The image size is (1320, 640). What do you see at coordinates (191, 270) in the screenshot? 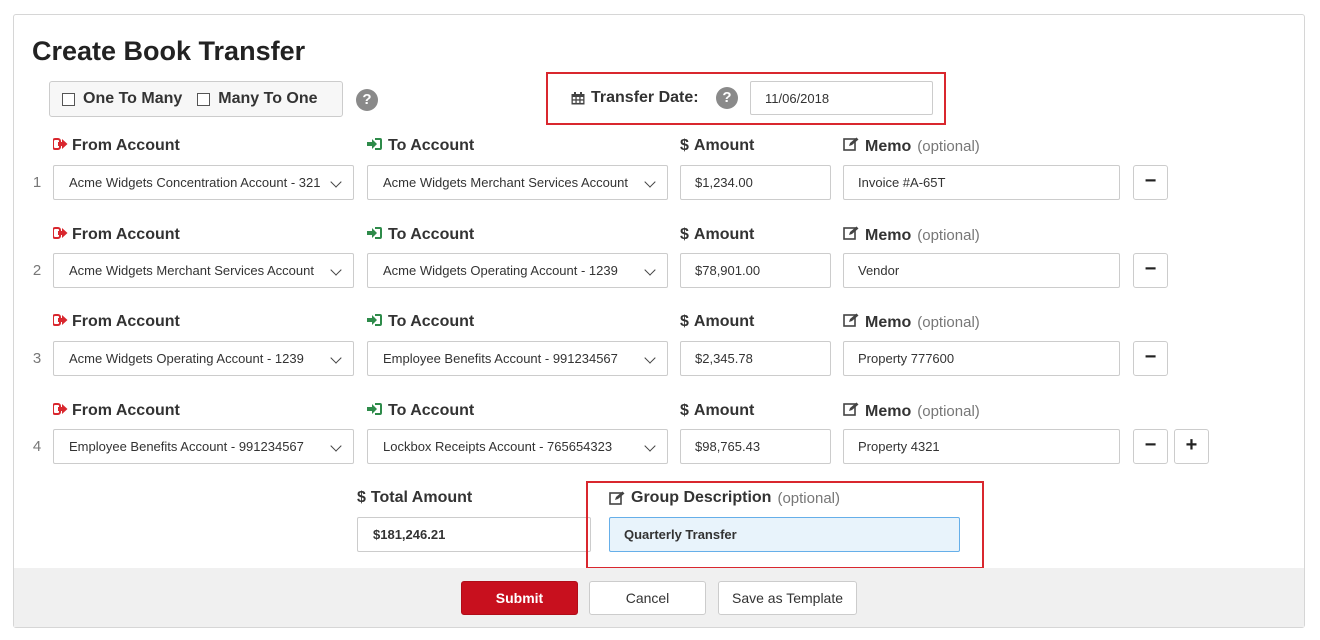
I see `from-account-value: Acme Widgets Merchant Services Account` at bounding box center [191, 270].